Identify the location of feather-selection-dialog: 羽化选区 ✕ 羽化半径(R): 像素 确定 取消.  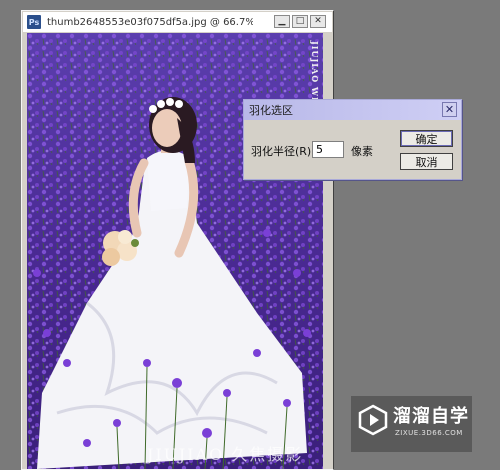
(352, 139).